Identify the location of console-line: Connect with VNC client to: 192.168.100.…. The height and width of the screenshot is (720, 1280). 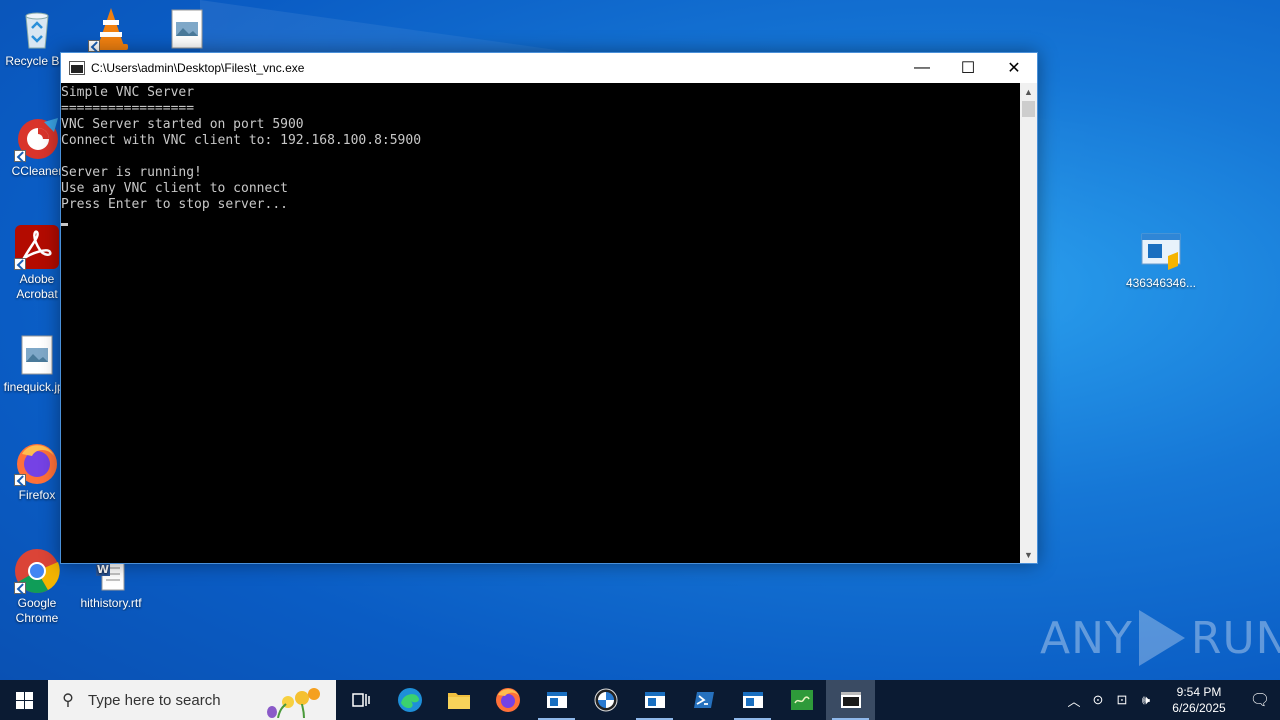
(241, 140).